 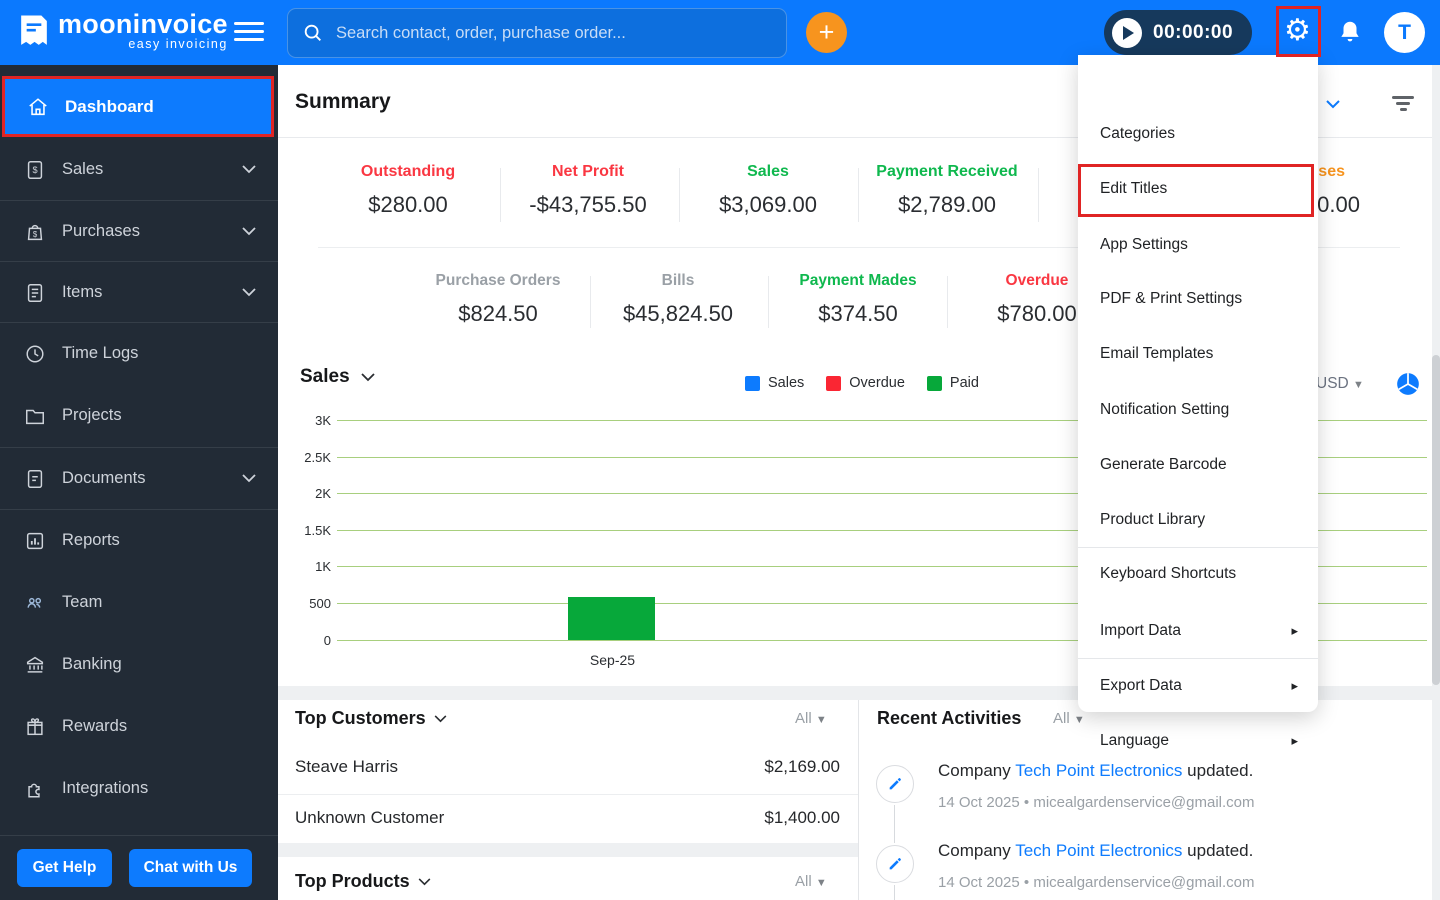 I want to click on customer-amount: $2,169.00, so click(x=802, y=766).